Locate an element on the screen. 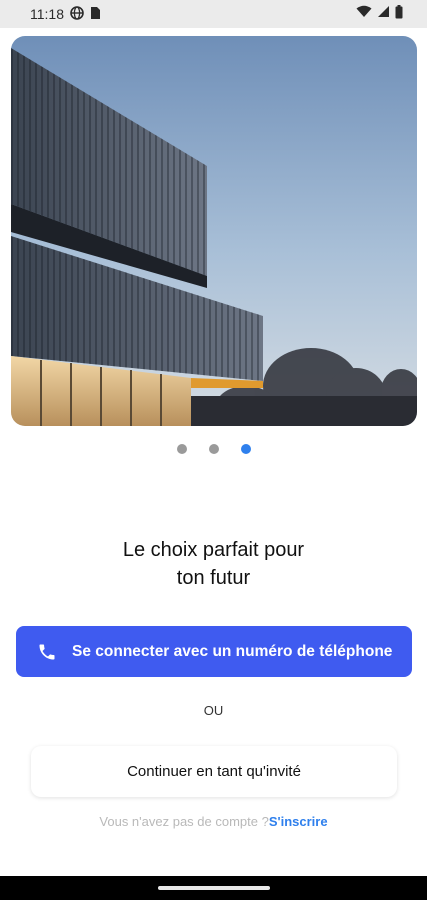 The height and width of the screenshot is (900, 427). battery-icon is located at coordinates (399, 14).